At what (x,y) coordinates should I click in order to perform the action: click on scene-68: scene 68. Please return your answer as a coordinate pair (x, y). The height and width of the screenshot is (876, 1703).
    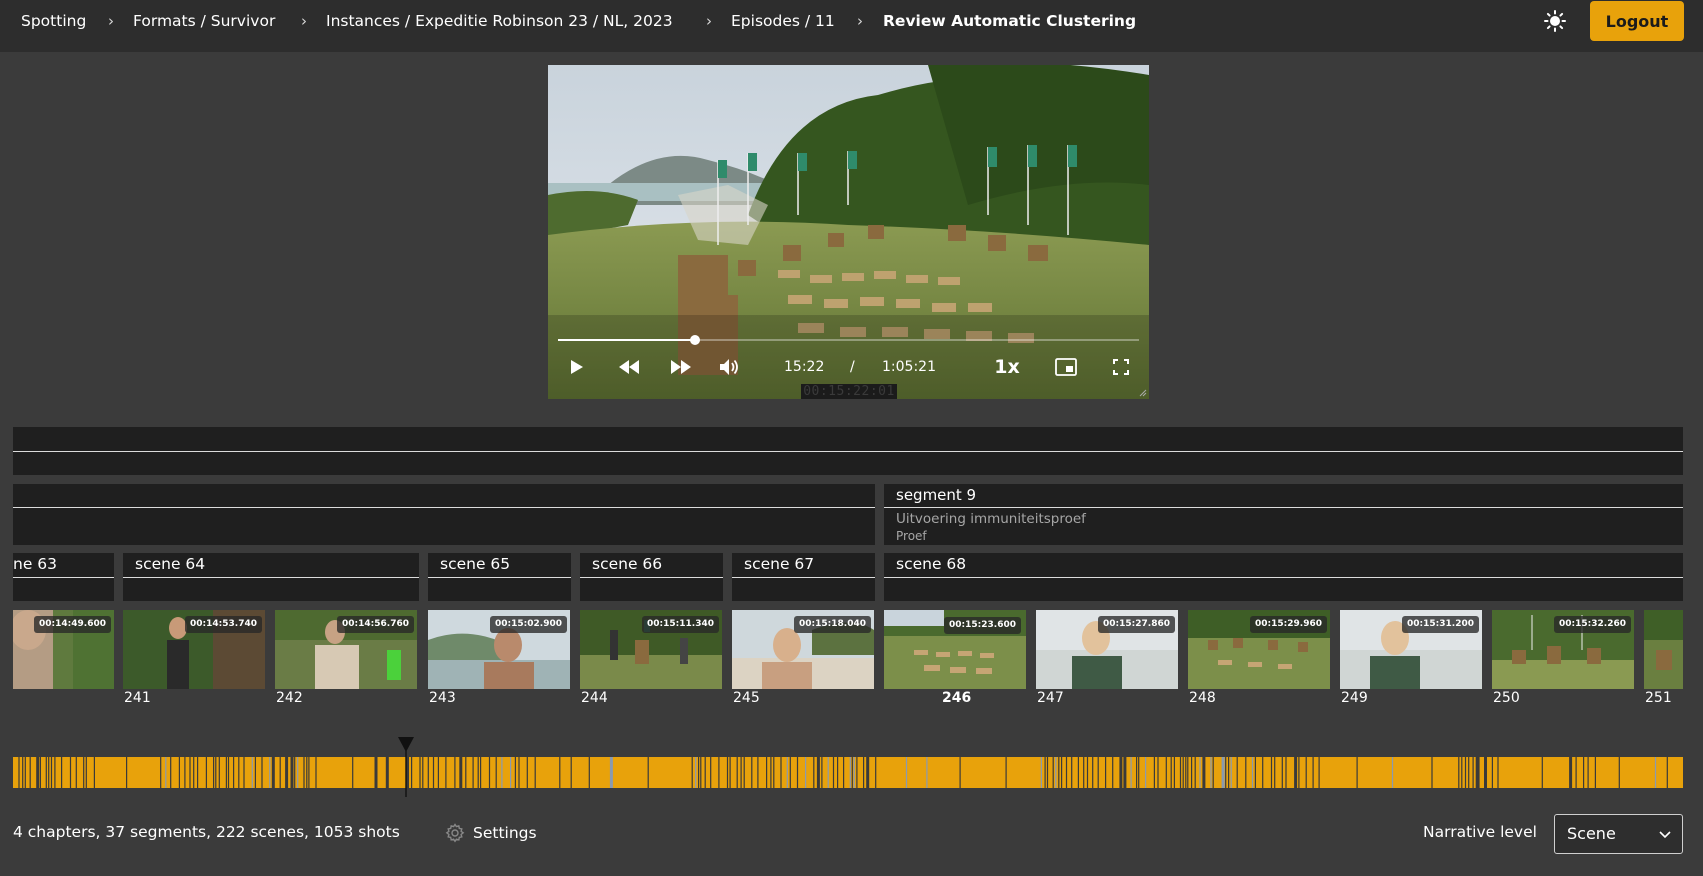
    Looking at the image, I should click on (1283, 577).